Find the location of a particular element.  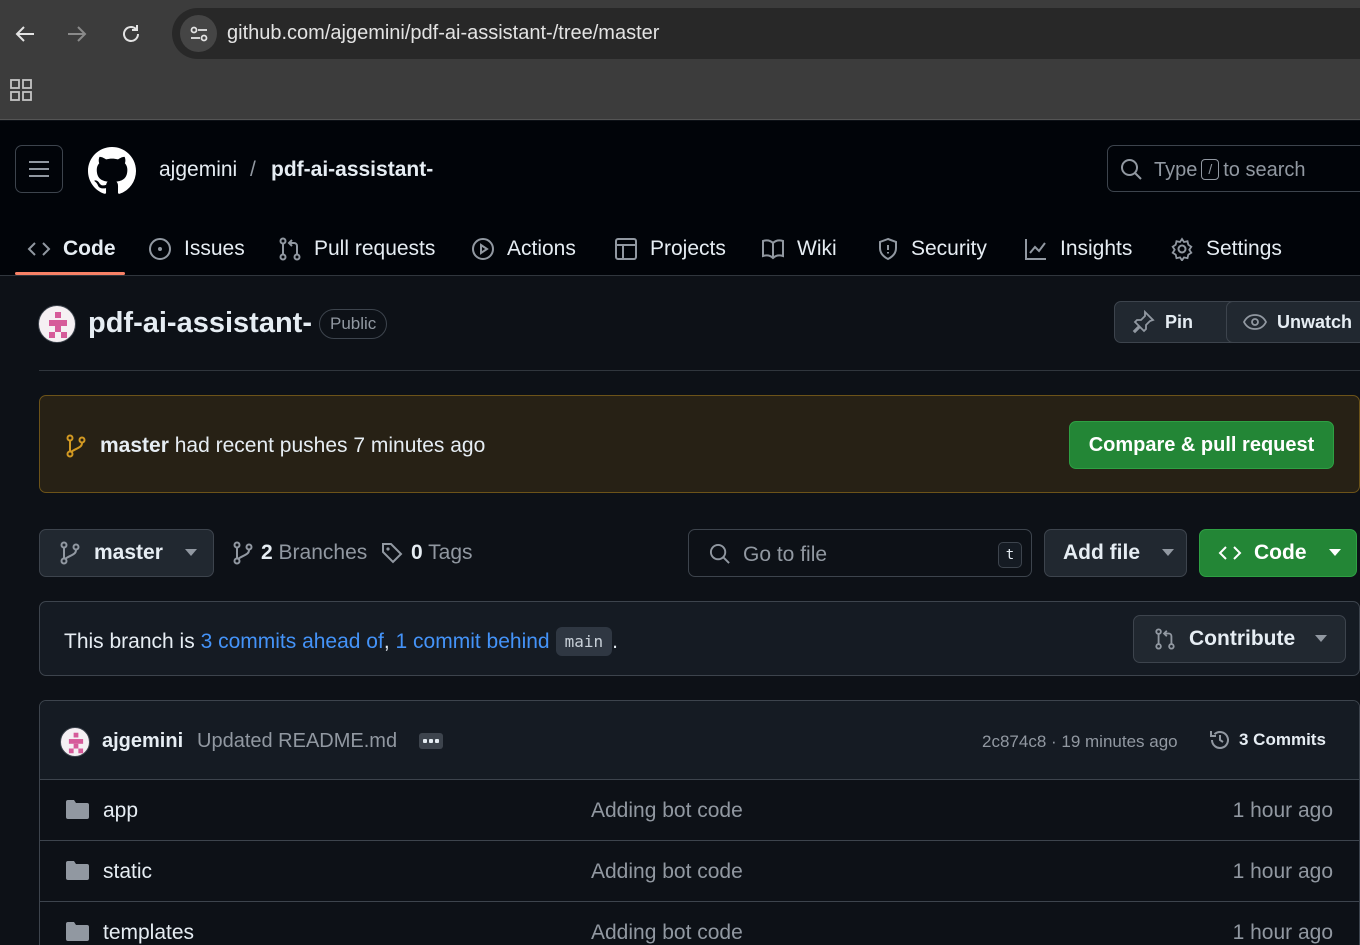

file-updated-time: 1 hour ago is located at coordinates (1282, 810).